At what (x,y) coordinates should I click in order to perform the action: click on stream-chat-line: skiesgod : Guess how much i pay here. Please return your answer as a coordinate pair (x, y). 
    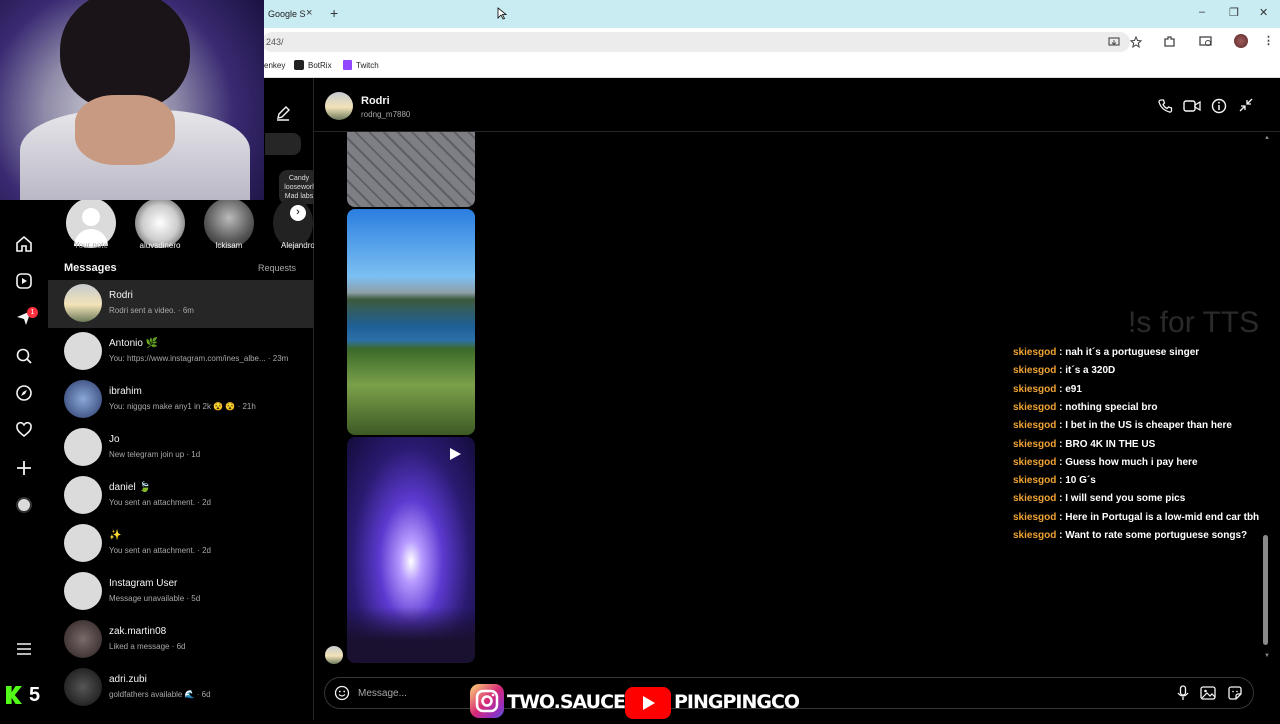
    Looking at the image, I should click on (1105, 462).